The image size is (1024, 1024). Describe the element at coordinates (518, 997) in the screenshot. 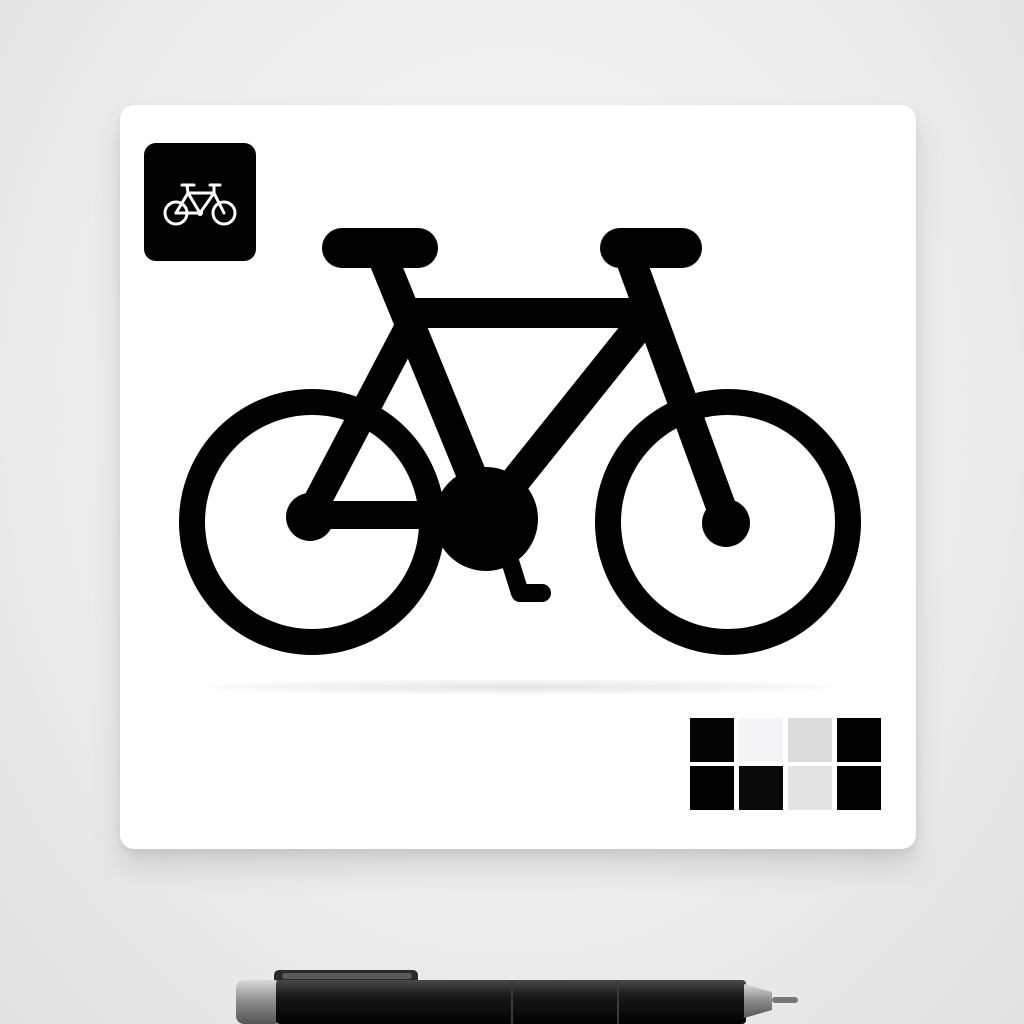

I see `pen` at that location.